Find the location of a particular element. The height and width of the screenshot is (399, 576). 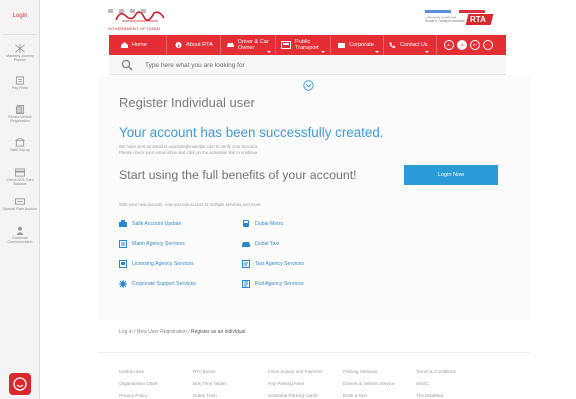

corporate-icon is located at coordinates (341, 45).